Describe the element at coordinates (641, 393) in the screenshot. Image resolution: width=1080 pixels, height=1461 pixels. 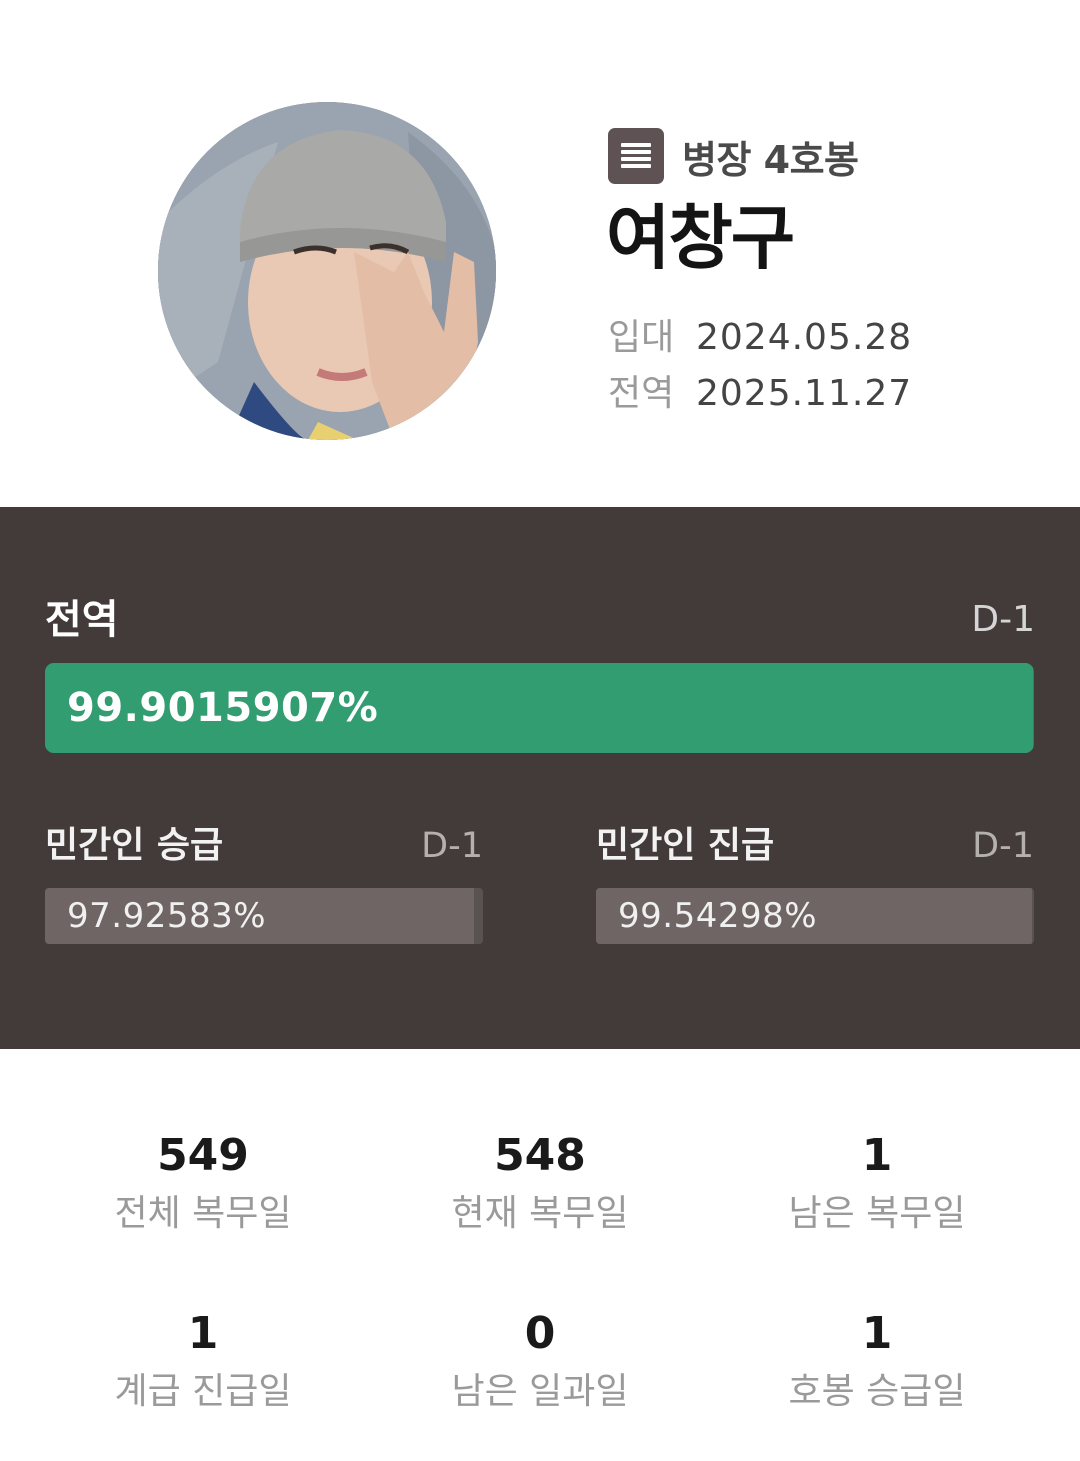
I see `discharge-label: 전역` at that location.